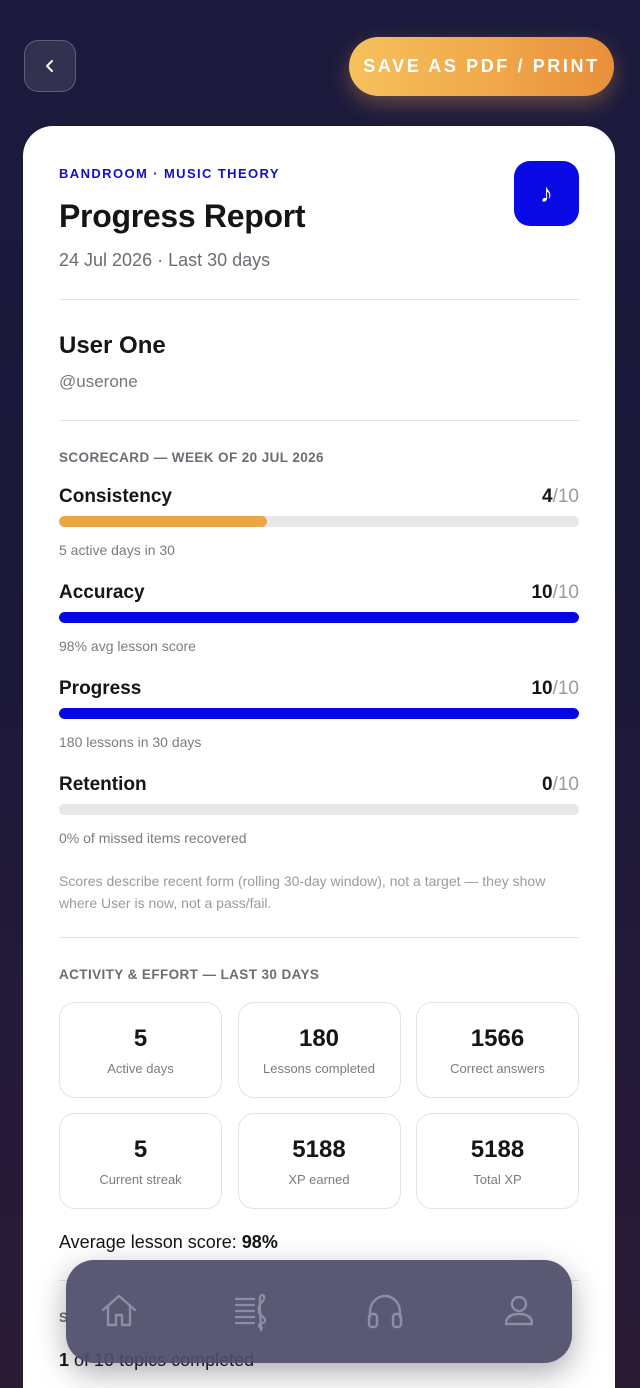 The image size is (640, 1388). What do you see at coordinates (153, 838) in the screenshot?
I see `metric-note: 0% of missed items recovered` at bounding box center [153, 838].